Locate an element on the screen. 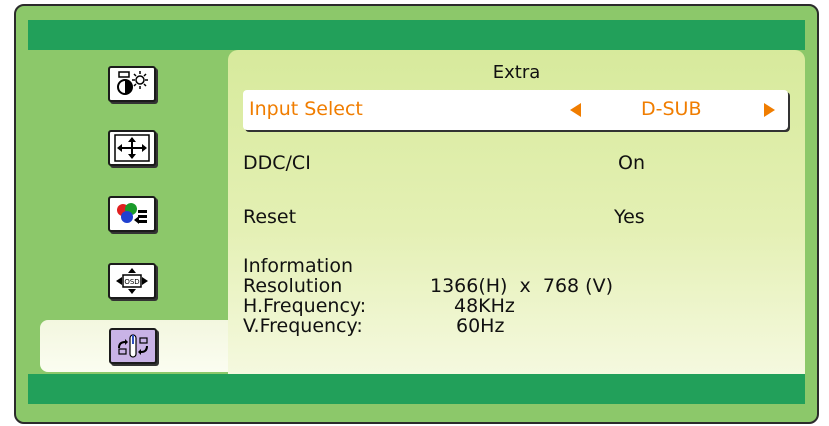  sidebar-item-position is located at coordinates (128, 148).